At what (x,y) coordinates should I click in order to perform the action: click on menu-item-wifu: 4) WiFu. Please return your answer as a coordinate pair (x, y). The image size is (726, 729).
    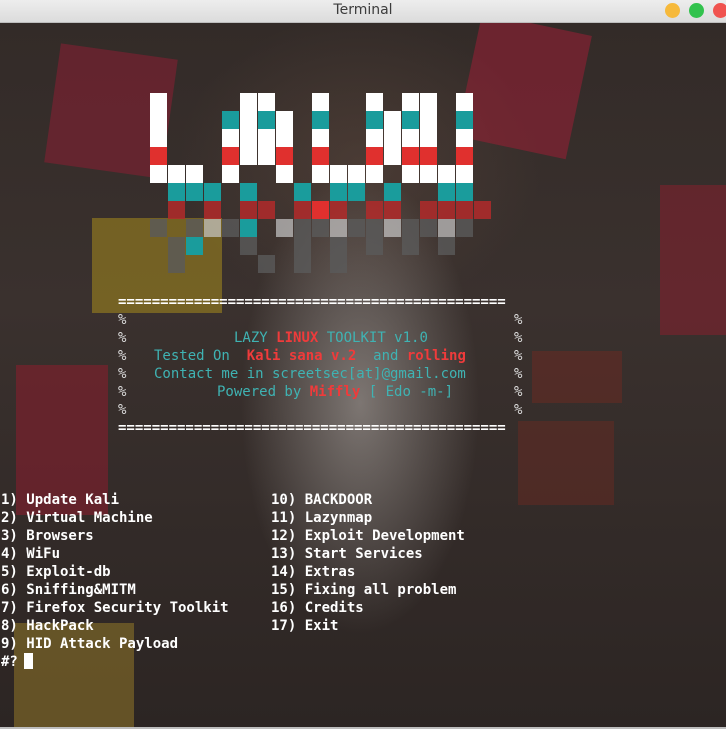
    Looking at the image, I should click on (31, 554).